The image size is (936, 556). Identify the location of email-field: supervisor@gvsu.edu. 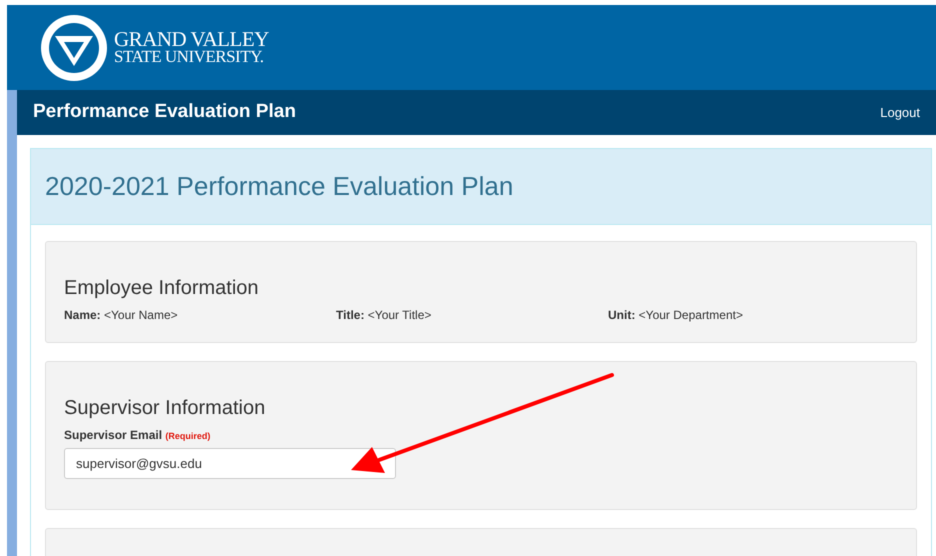
(230, 463).